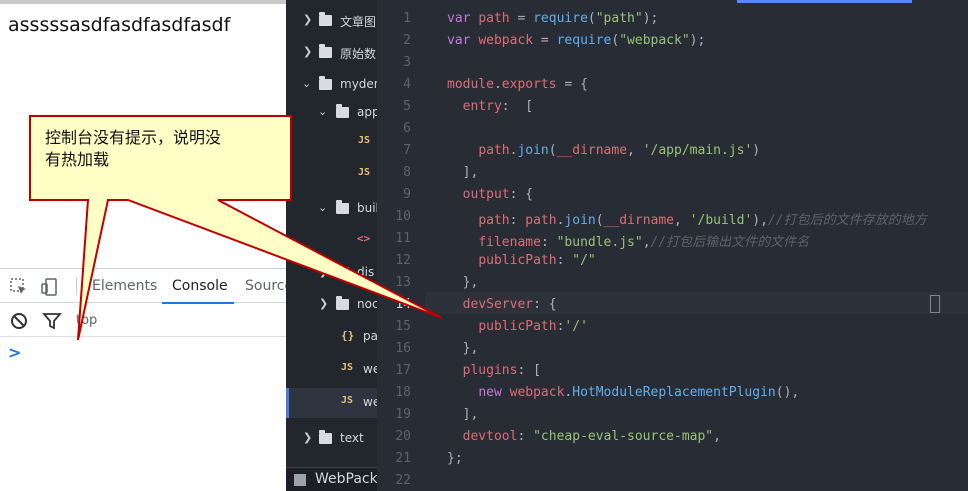 The width and height of the screenshot is (968, 491). What do you see at coordinates (403, 436) in the screenshot?
I see `line-number: 20` at bounding box center [403, 436].